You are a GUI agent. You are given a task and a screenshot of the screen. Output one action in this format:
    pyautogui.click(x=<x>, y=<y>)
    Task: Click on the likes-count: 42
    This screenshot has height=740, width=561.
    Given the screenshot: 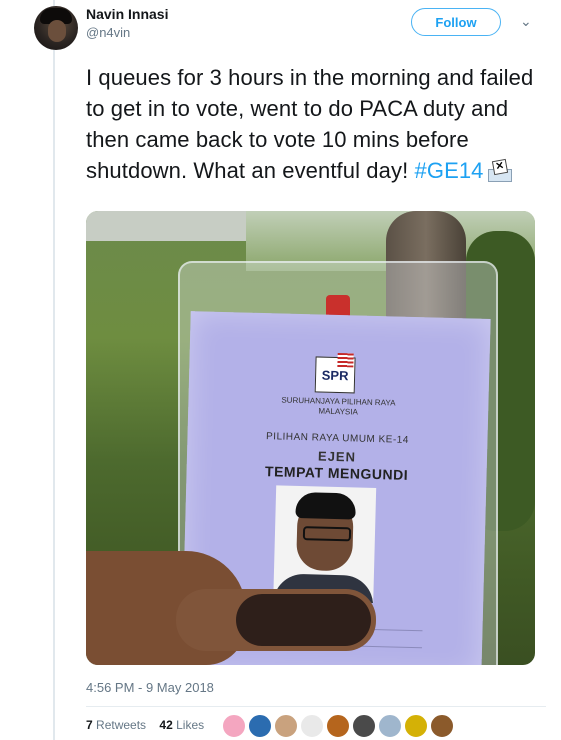 What is the action you would take?
    pyautogui.click(x=165, y=725)
    